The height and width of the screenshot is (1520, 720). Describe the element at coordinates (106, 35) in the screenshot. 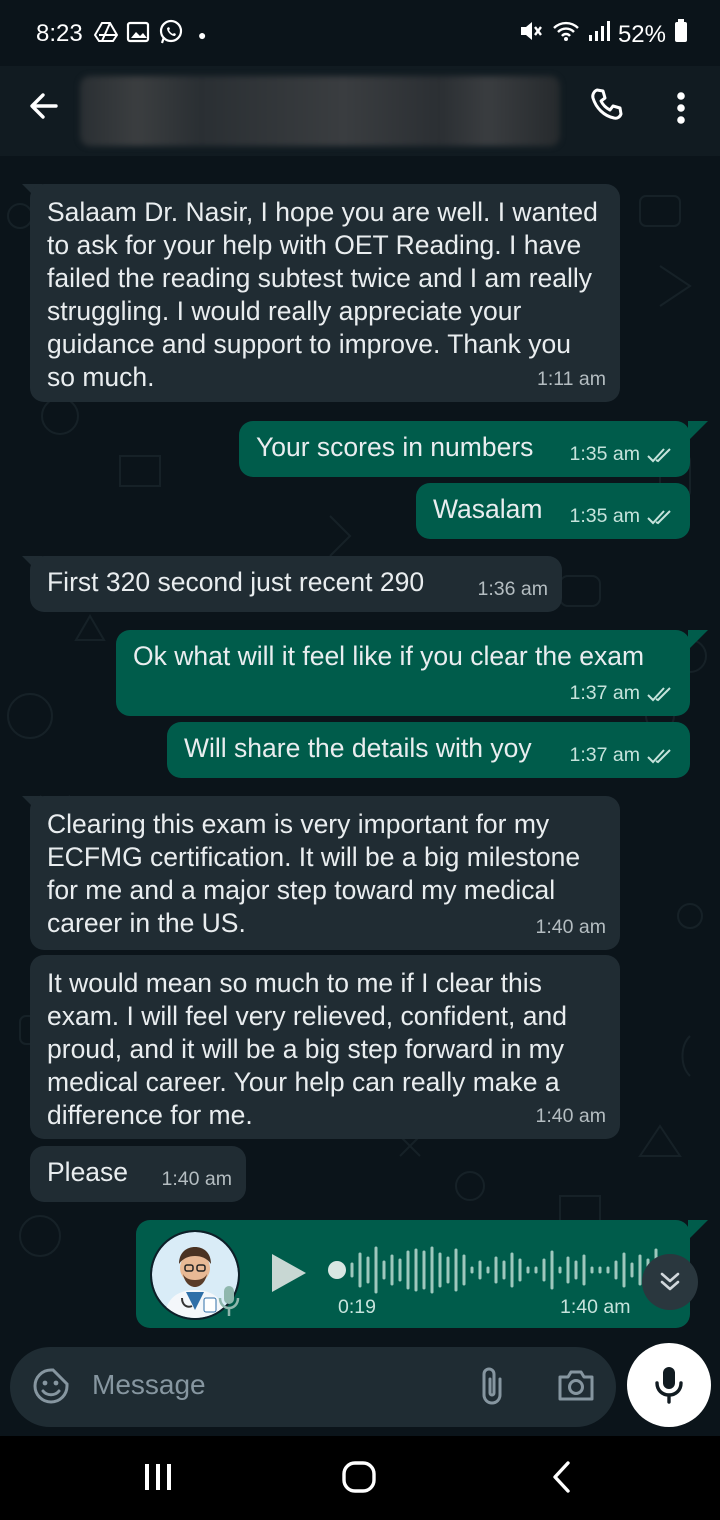

I see `drive-icon` at that location.